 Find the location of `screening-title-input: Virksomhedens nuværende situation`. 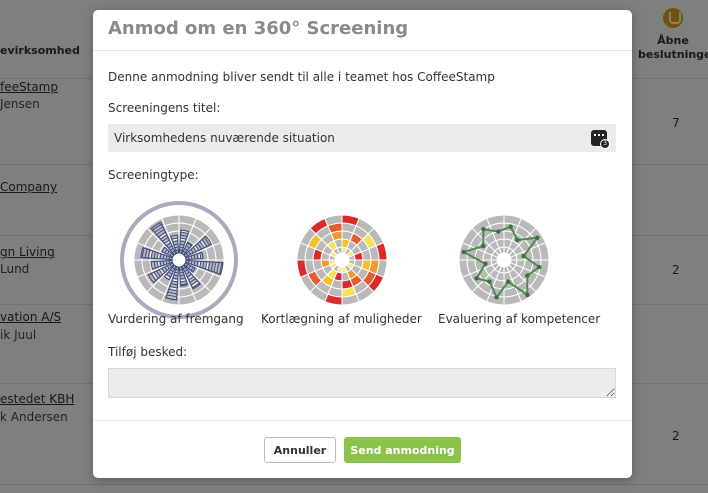

screening-title-input: Virksomhedens nuværende situation is located at coordinates (362, 138).